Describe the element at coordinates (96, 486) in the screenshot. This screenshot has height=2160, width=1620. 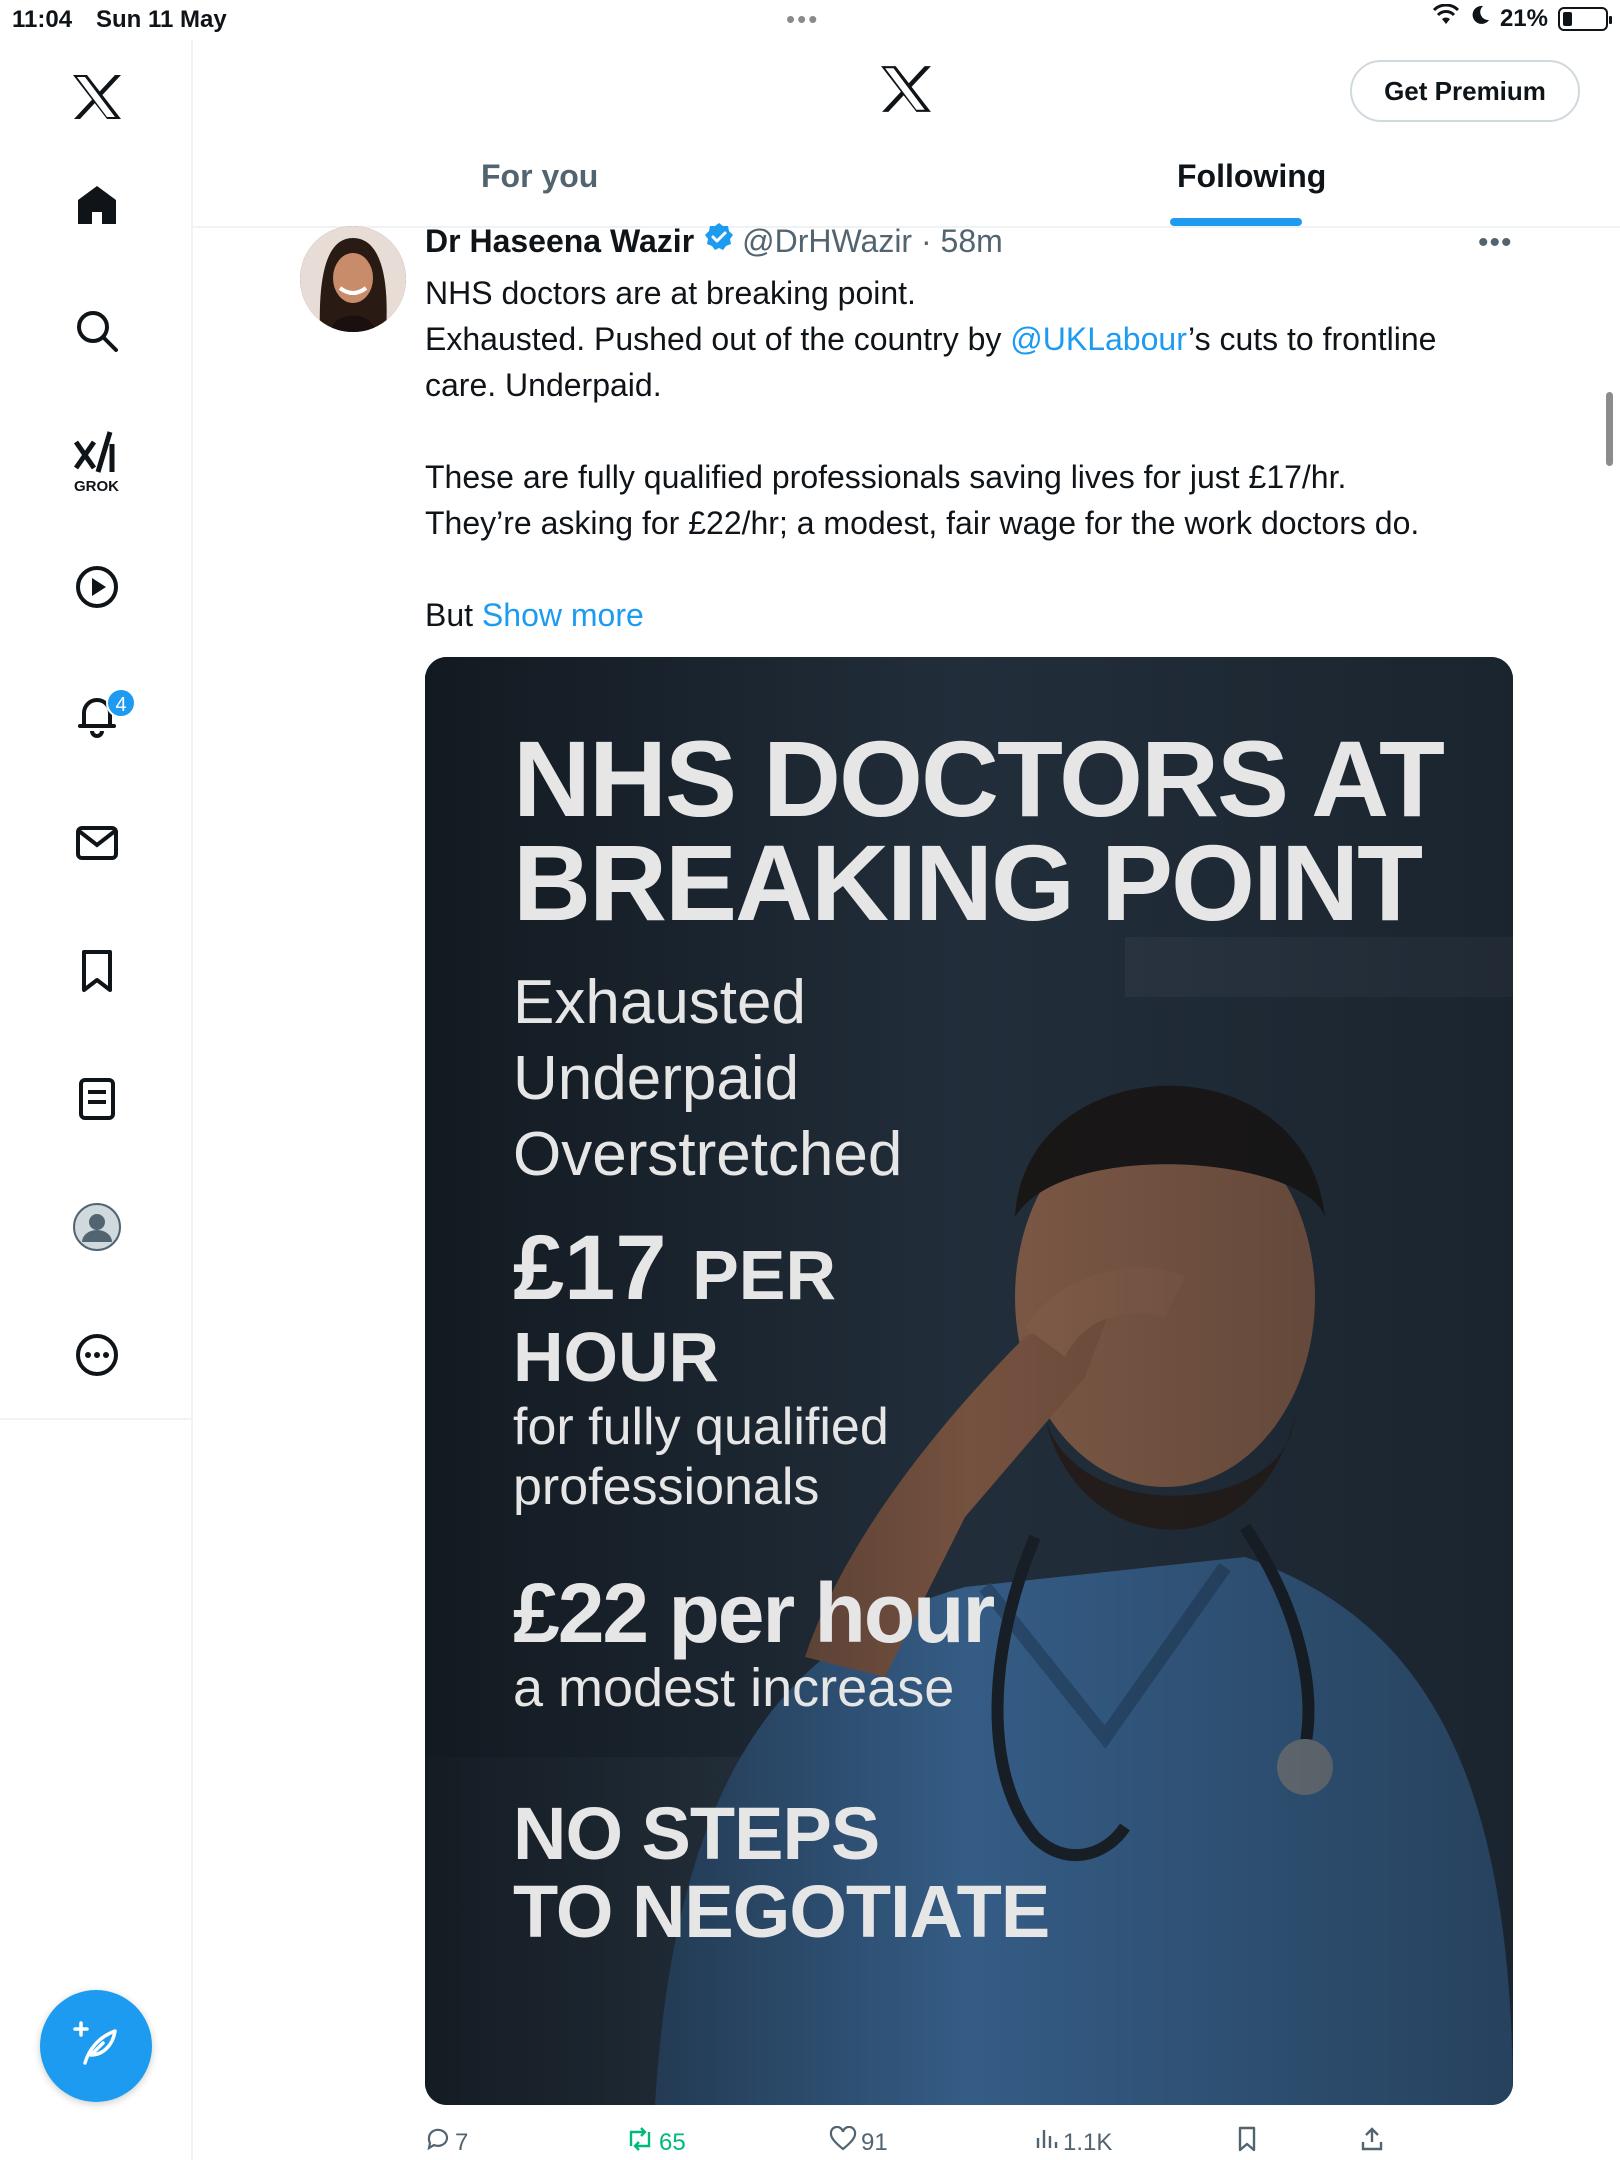
I see `grok-label: GROK` at that location.